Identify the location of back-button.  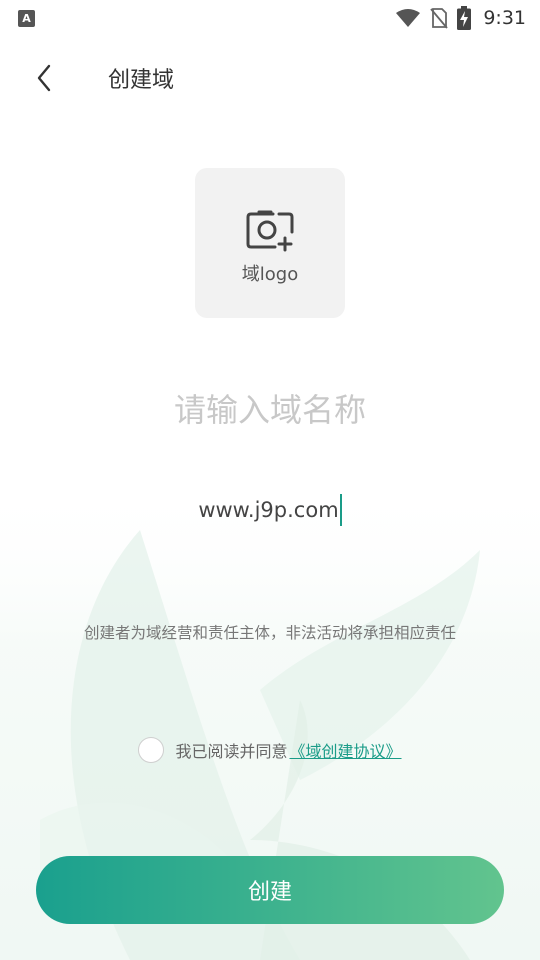
(44, 78).